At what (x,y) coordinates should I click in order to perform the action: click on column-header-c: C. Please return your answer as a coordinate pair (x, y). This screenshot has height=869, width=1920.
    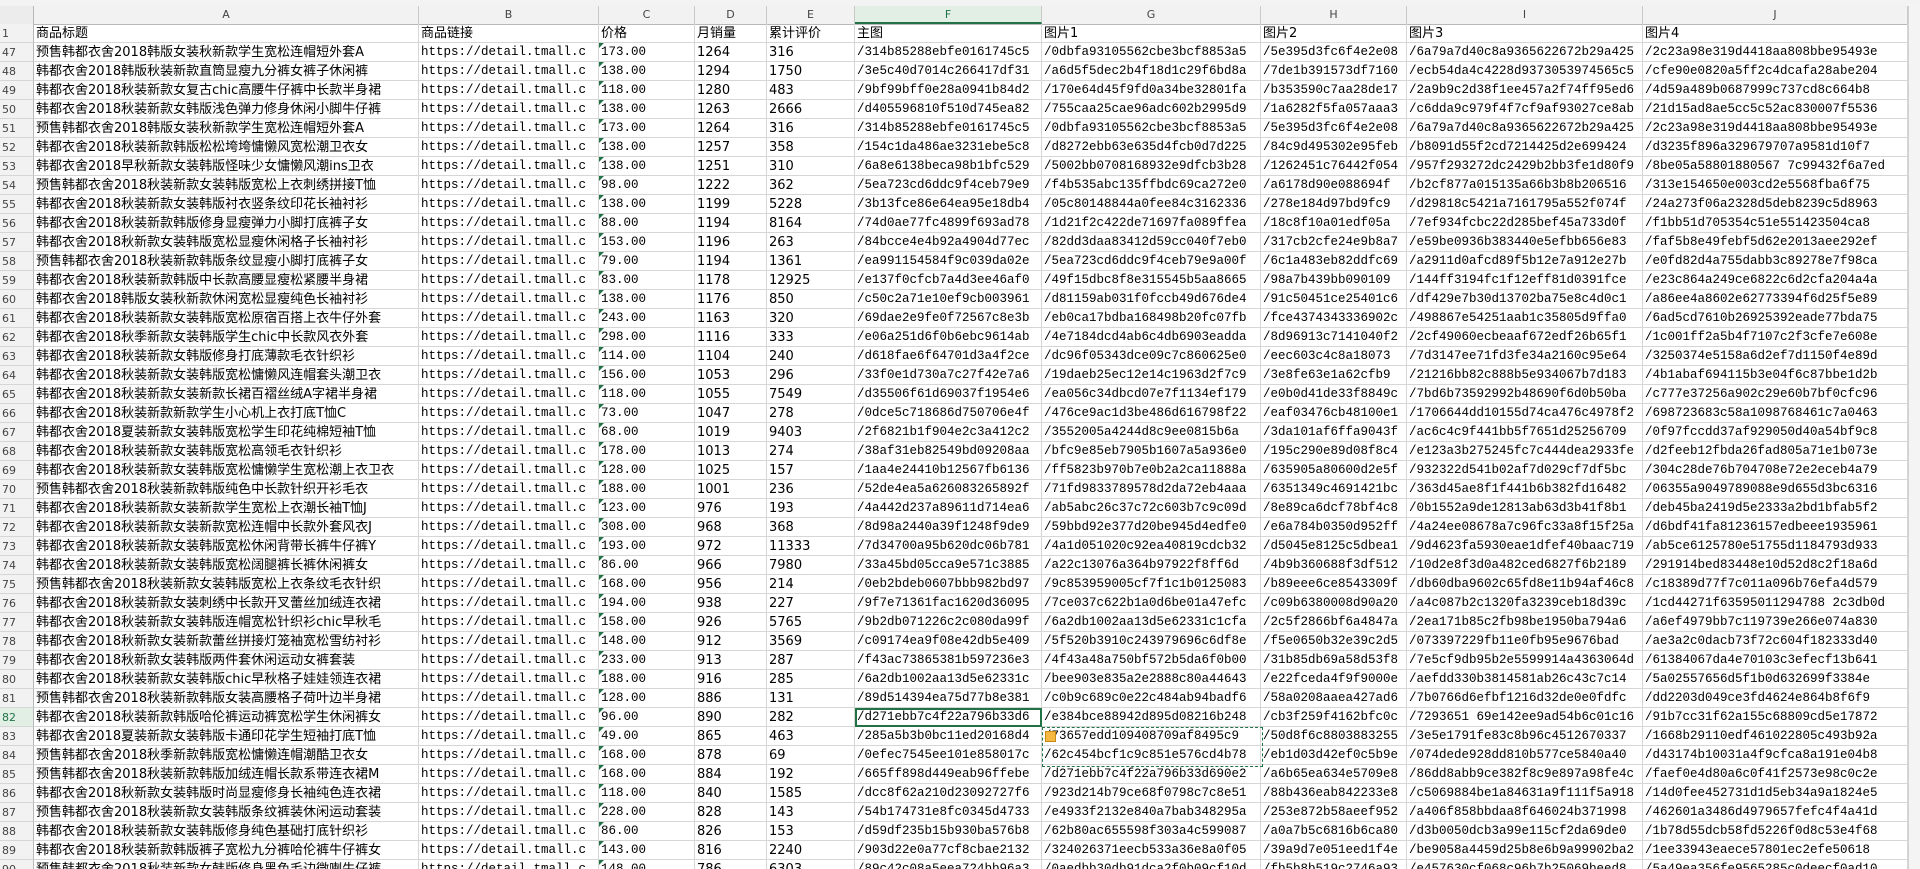
    Looking at the image, I should click on (647, 15).